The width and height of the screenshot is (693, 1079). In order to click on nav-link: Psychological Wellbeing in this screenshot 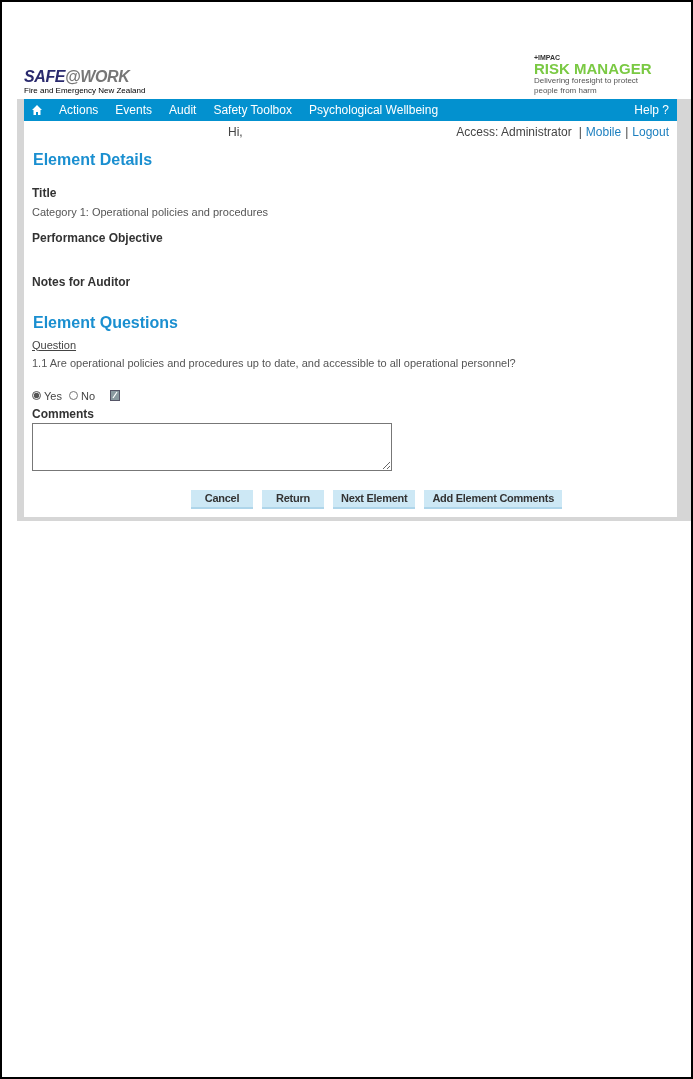, I will do `click(373, 110)`.